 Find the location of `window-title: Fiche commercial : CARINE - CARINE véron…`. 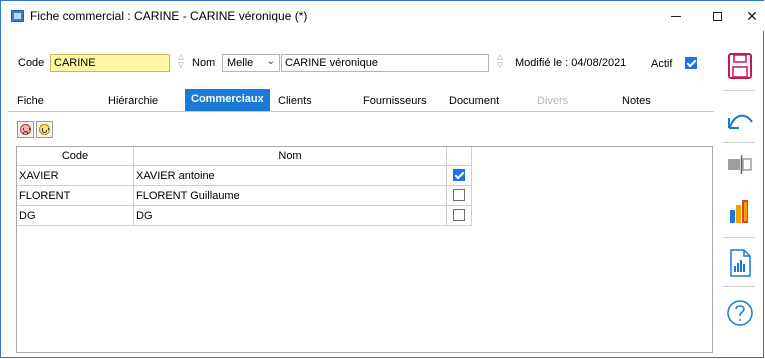

window-title: Fiche commercial : CARINE - CARINE véron… is located at coordinates (169, 16).